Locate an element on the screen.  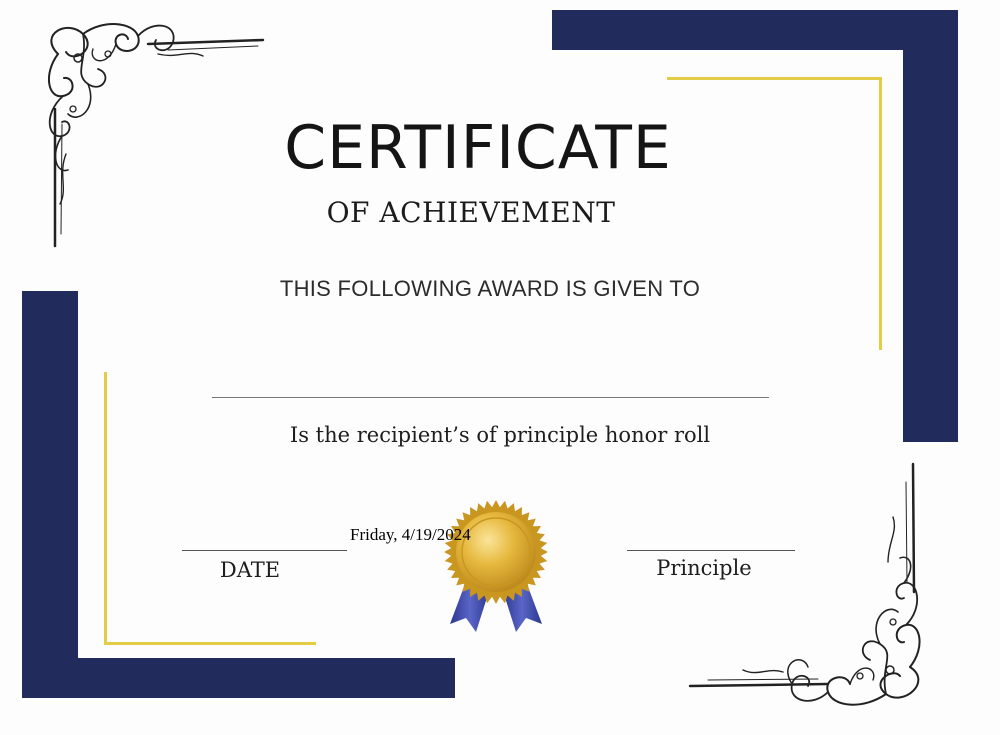
award-seal-icon is located at coordinates (496, 566).